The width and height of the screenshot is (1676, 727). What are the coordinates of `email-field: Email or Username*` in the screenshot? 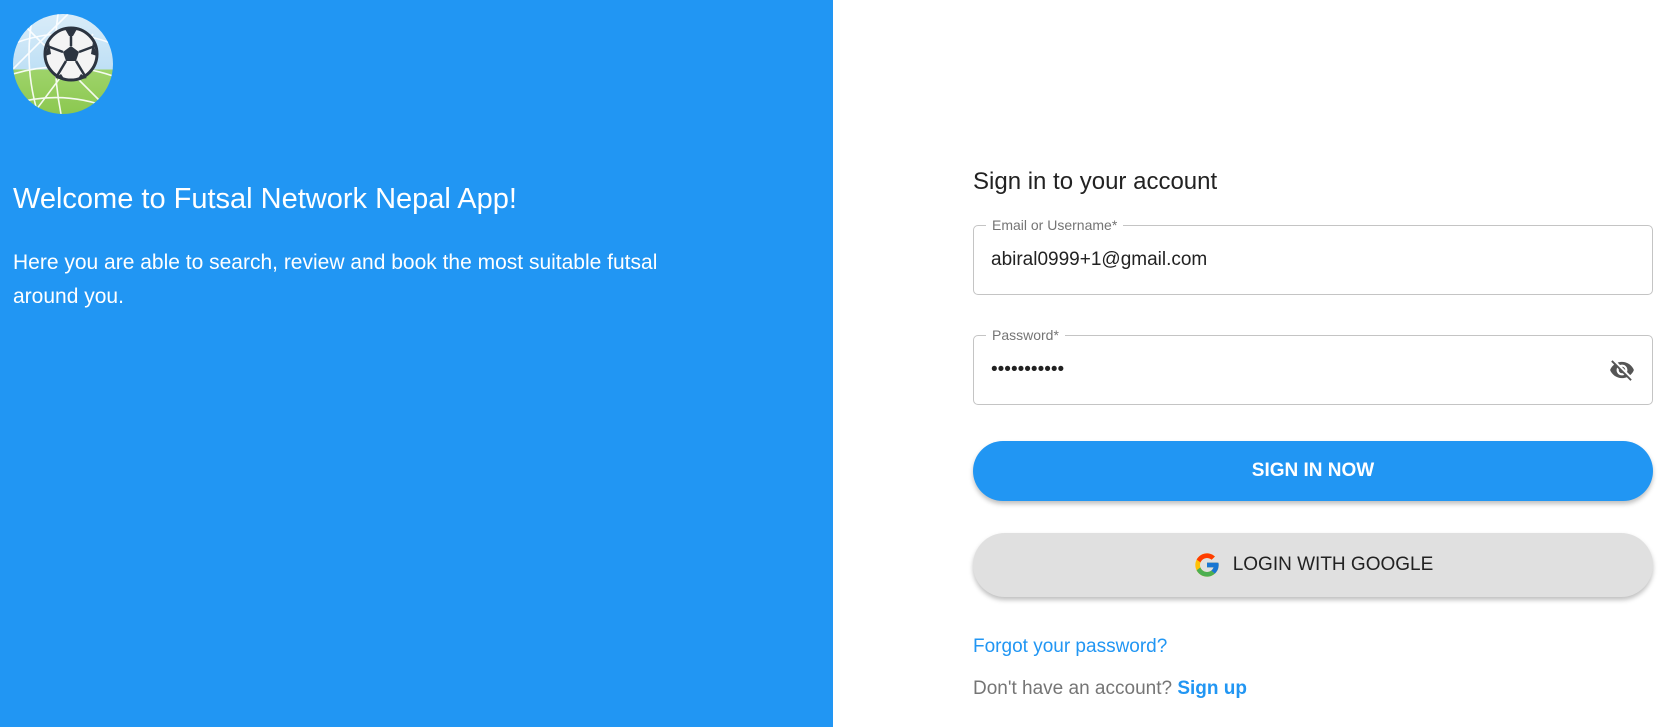 It's located at (1313, 256).